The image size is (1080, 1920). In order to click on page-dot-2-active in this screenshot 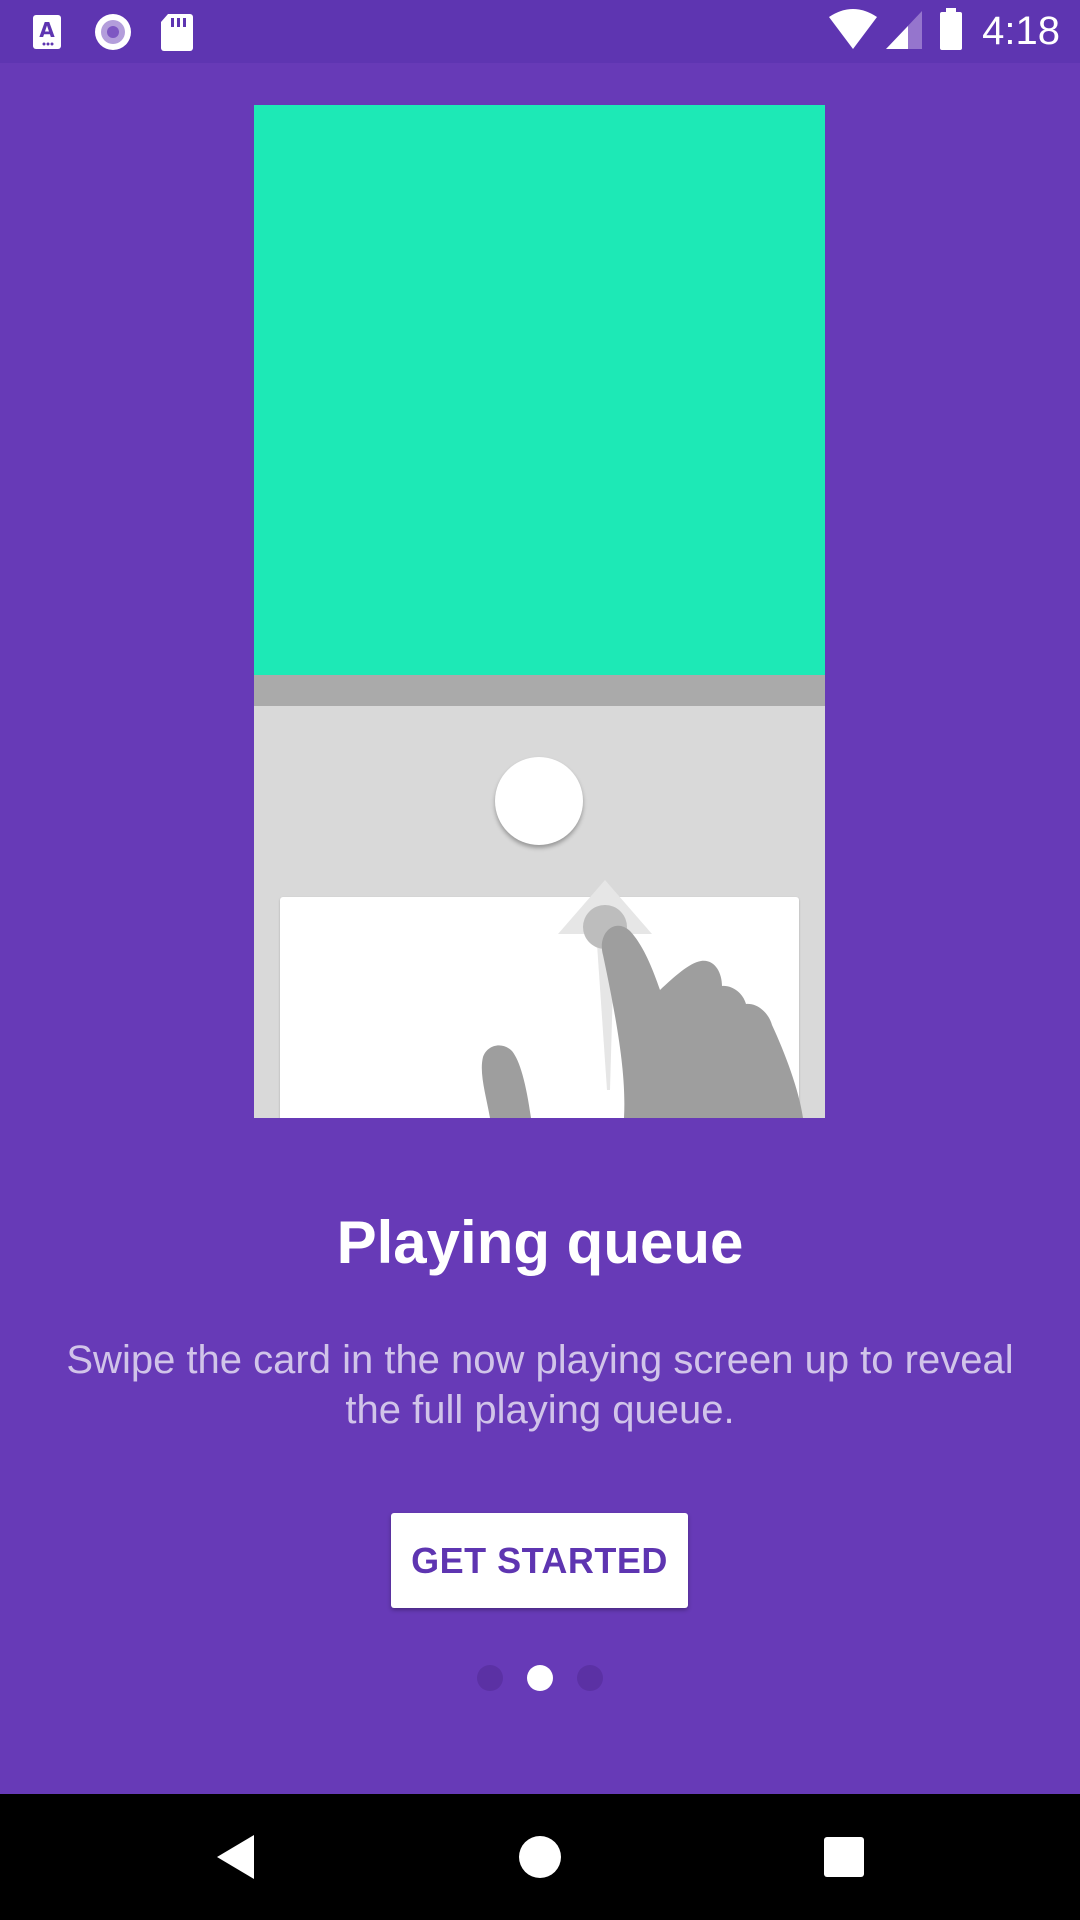, I will do `click(540, 1678)`.